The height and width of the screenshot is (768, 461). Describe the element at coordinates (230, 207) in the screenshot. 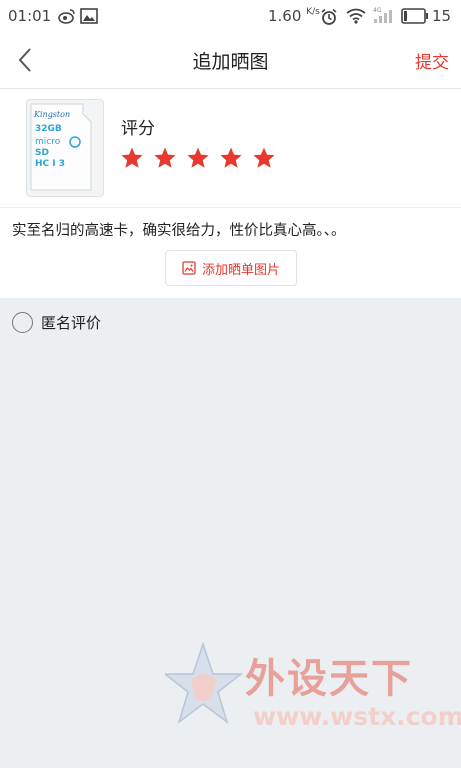

I see `divider` at that location.